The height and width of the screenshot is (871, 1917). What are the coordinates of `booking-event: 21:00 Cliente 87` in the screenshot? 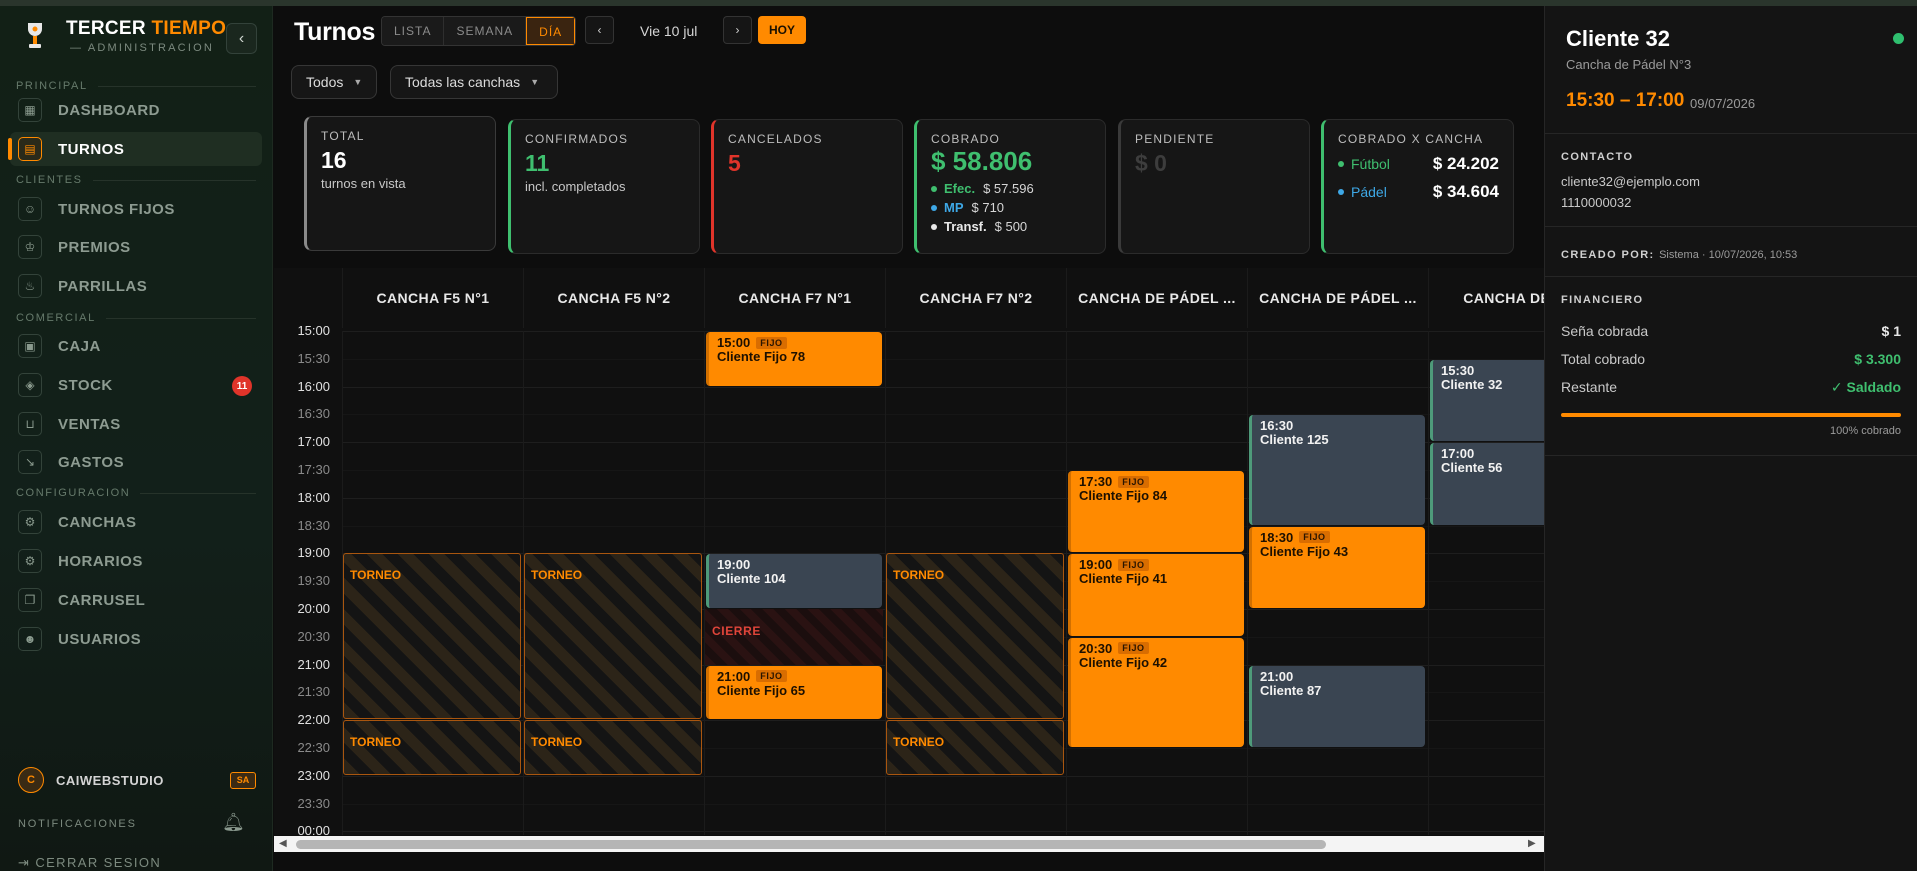 It's located at (1337, 706).